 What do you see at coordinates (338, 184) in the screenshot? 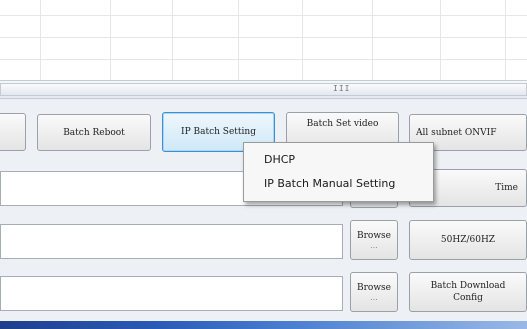
I see `menu-item-ip-batch-manual-setting: IP Batch Manual Setting` at bounding box center [338, 184].